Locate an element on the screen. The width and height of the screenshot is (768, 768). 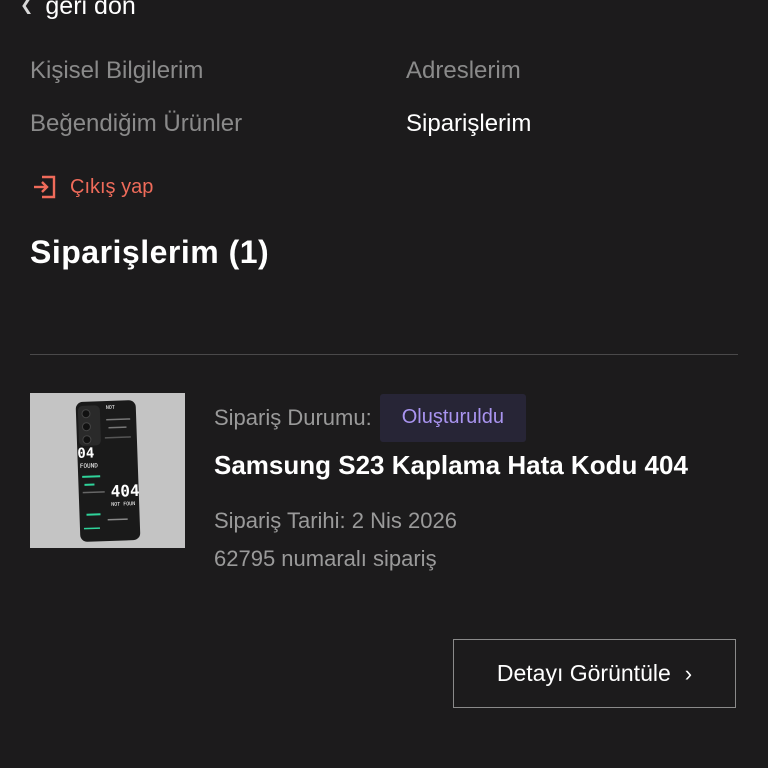
product-thumbnail: NOT 04 FOUND 404 NOT FOUN is located at coordinates (107, 470).